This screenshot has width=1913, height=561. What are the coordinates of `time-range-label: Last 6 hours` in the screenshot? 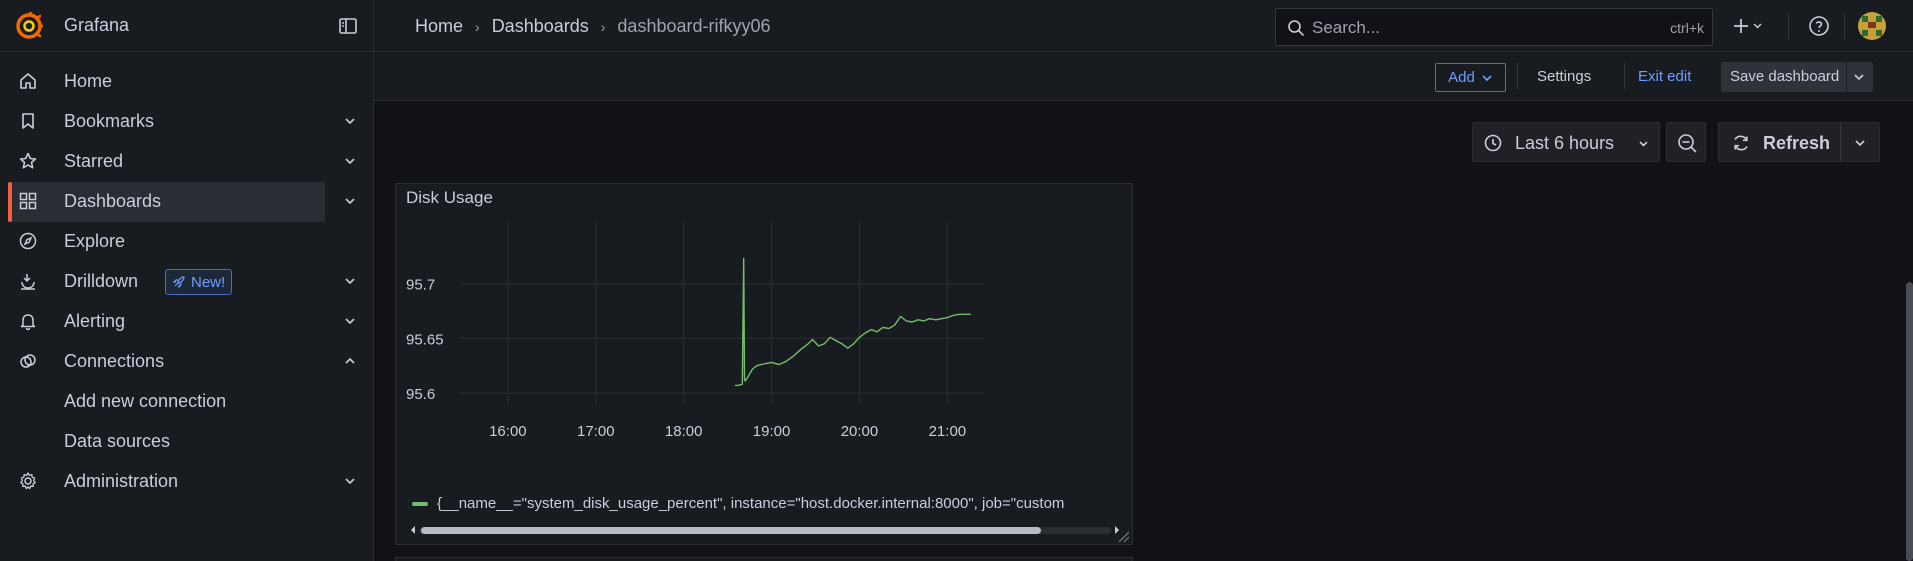 It's located at (1565, 143).